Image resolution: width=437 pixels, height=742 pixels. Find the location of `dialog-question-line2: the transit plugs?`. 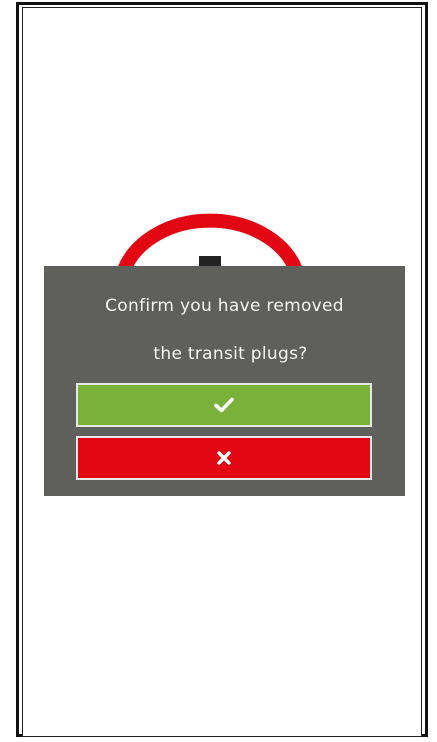

dialog-question-line2: the transit plugs? is located at coordinates (230, 354).